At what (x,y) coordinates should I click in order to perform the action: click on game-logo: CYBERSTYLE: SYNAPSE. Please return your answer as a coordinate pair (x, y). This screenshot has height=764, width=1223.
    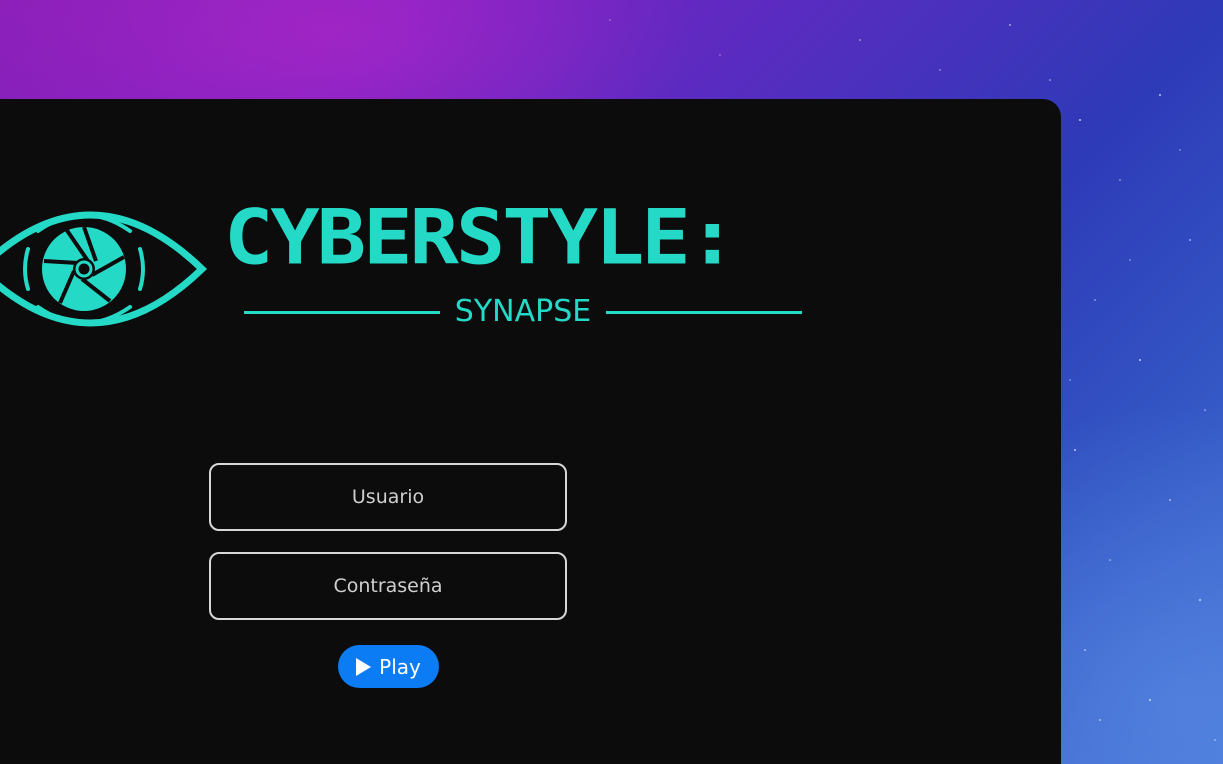
    Looking at the image, I should click on (415, 271).